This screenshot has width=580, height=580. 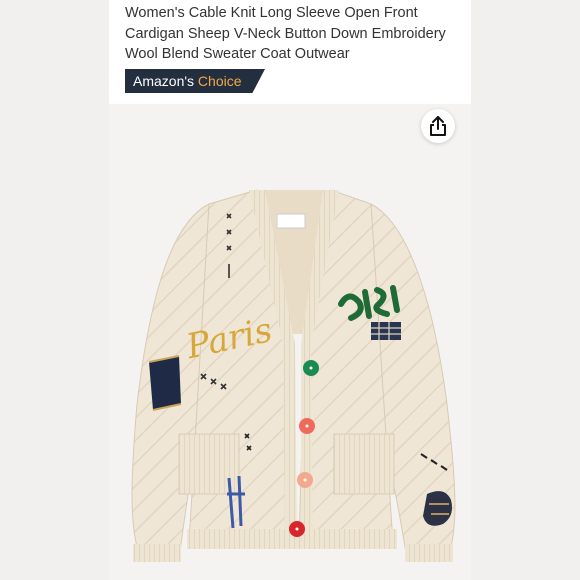 I want to click on share-button, so click(x=438, y=126).